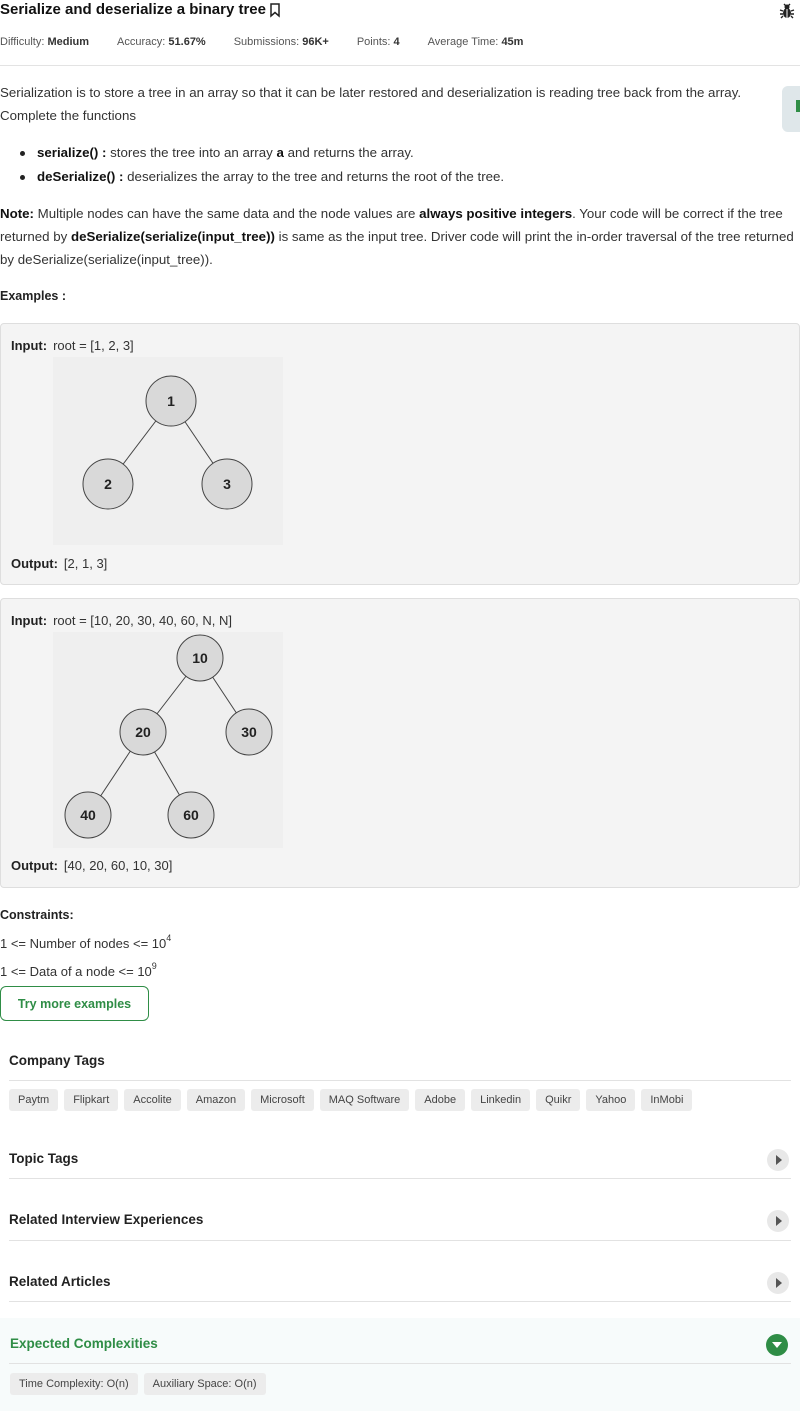 This screenshot has height=1411, width=800. I want to click on example-input: Input: root = [10, 20, 30, 40, 60, N, N], so click(121, 620).